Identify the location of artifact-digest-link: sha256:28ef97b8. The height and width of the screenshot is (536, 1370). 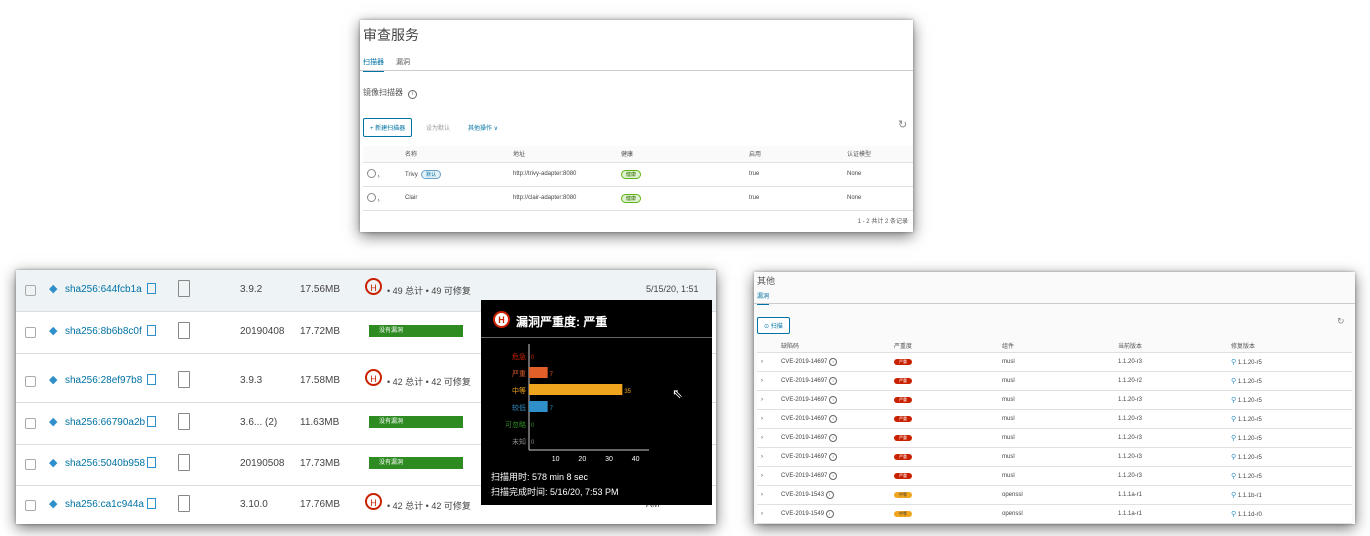
(103, 380).